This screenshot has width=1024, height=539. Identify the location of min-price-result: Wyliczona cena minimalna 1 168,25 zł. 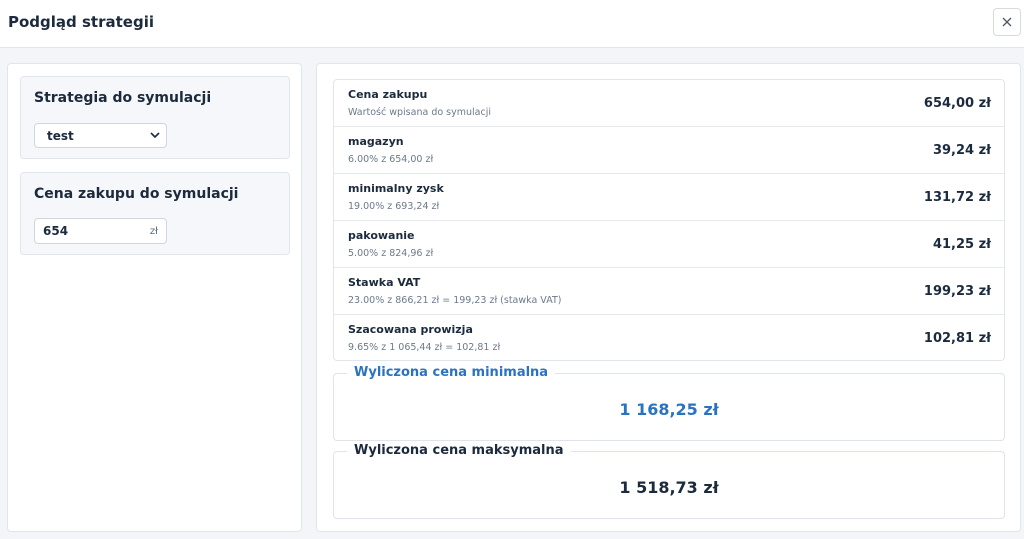
(669, 403).